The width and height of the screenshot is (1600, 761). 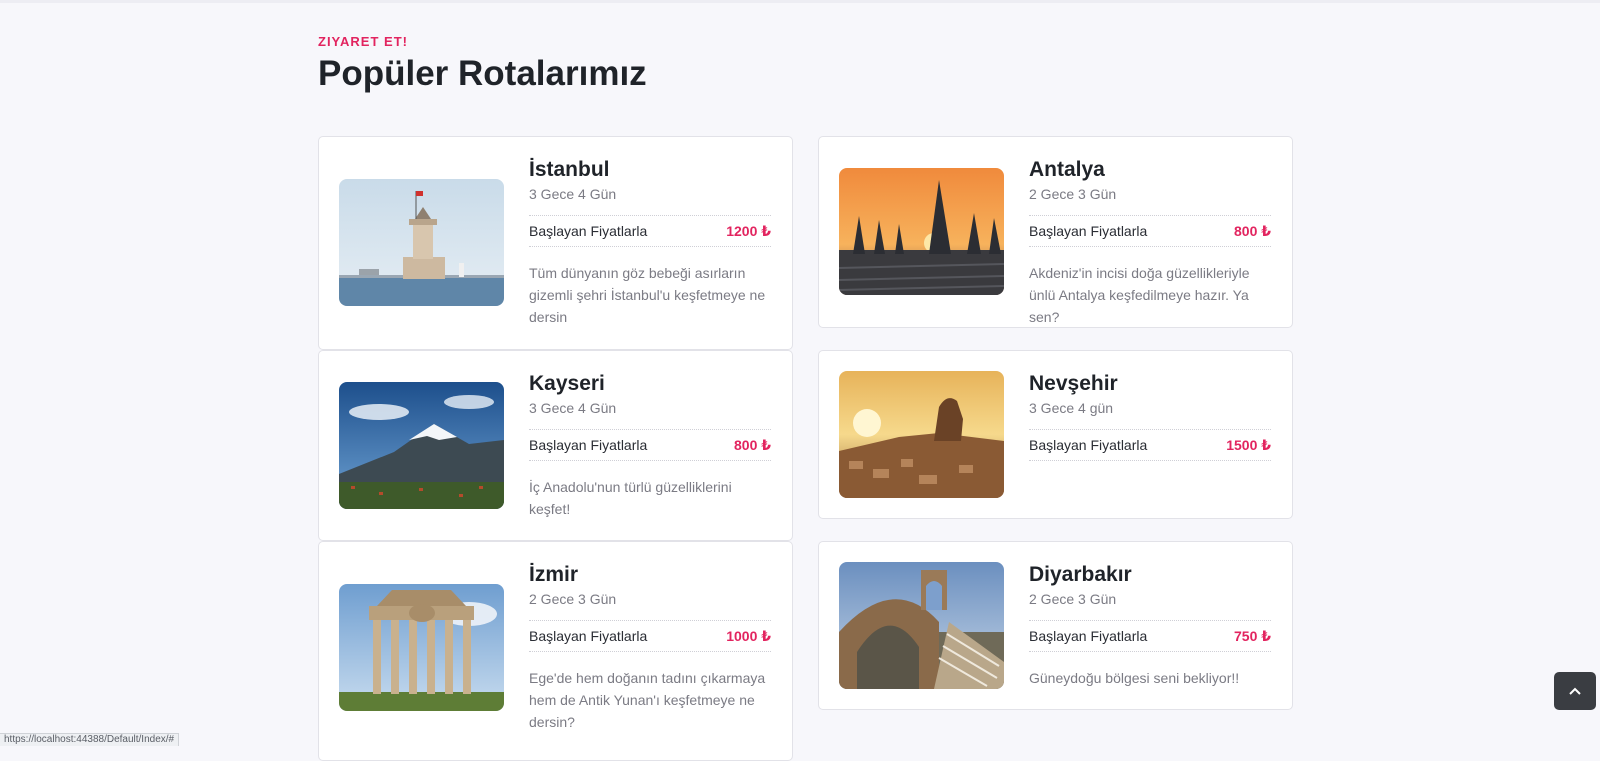 I want to click on route-image-nevsehir, so click(x=921, y=434).